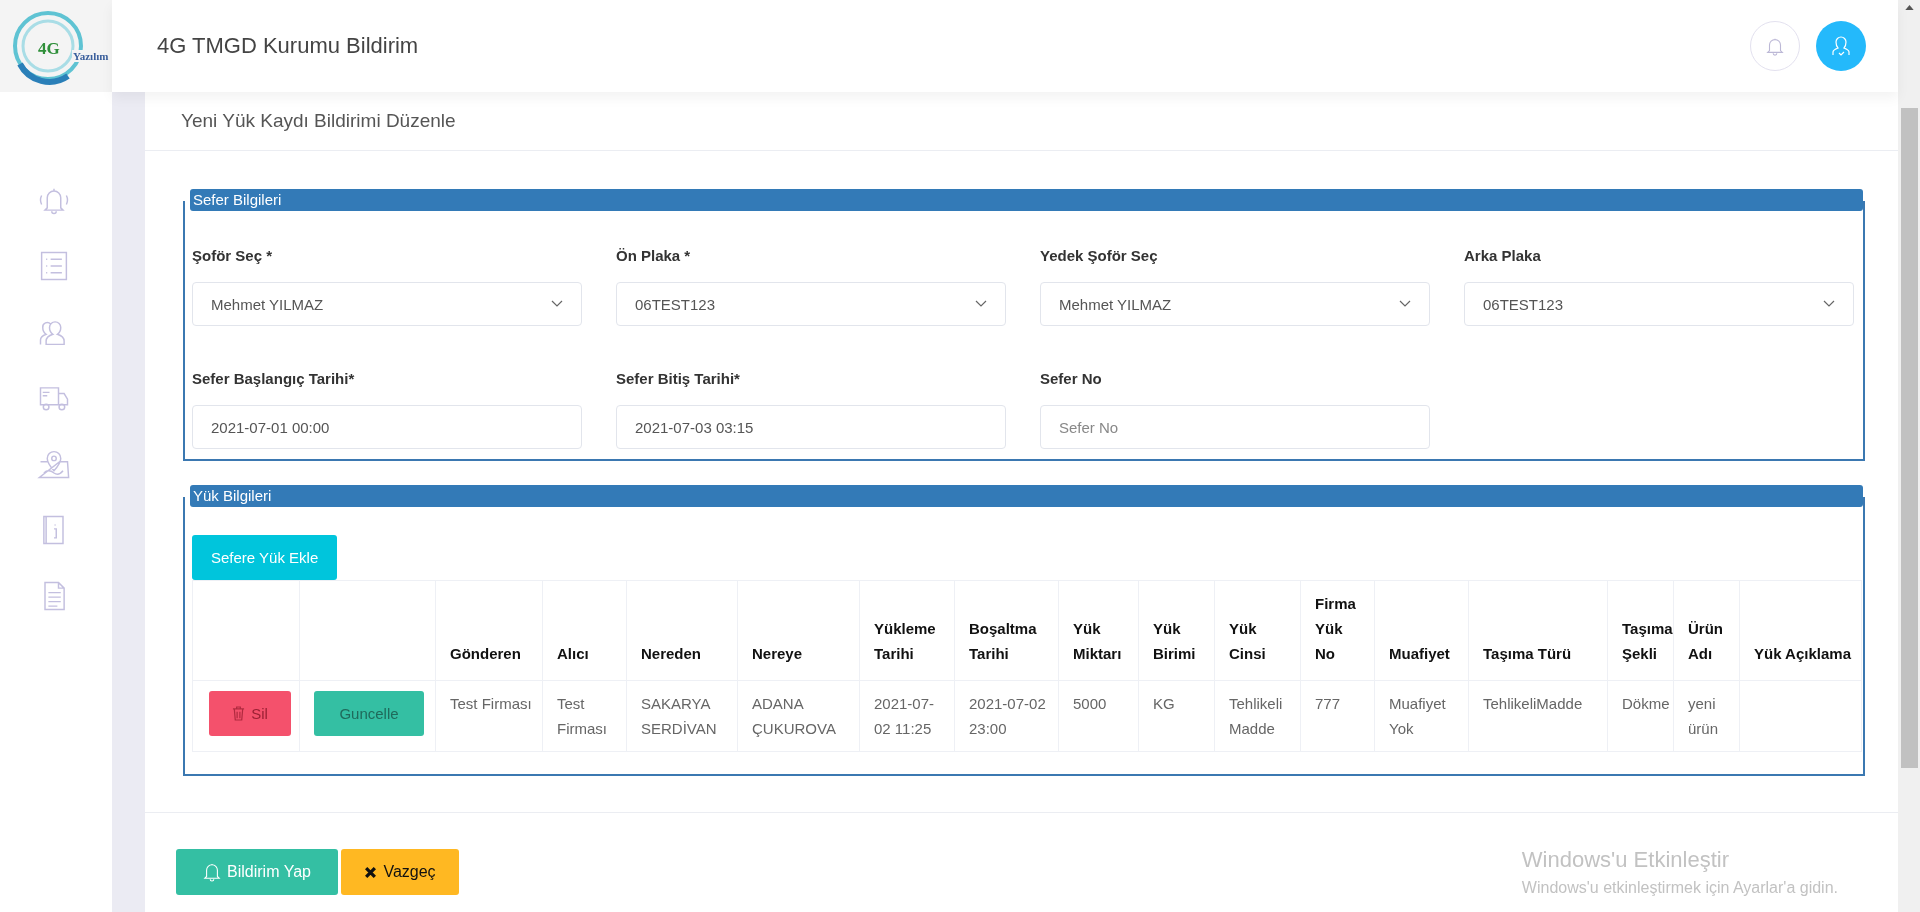 The height and width of the screenshot is (912, 1920). What do you see at coordinates (1533, 703) in the screenshot?
I see `table-cell: TehlikeliMadde` at bounding box center [1533, 703].